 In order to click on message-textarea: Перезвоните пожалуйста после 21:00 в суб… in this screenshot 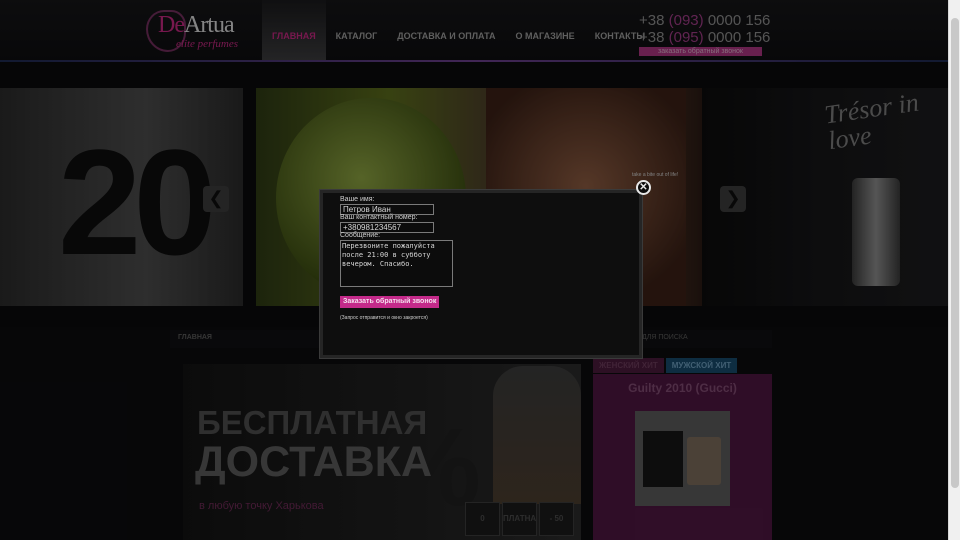, I will do `click(396, 263)`.